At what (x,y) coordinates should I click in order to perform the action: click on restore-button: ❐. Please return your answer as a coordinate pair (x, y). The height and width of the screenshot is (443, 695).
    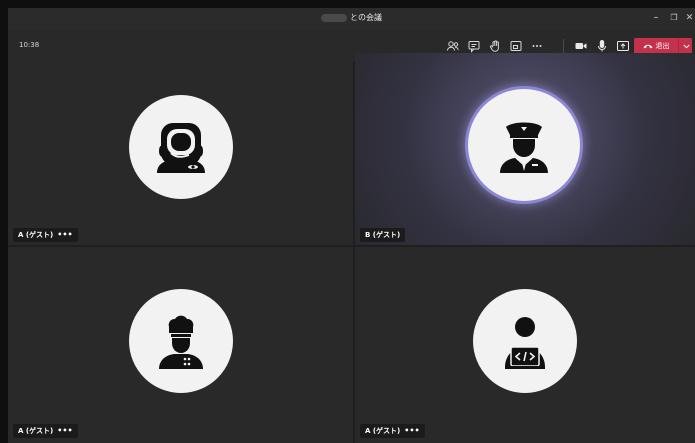
    Looking at the image, I should click on (674, 18).